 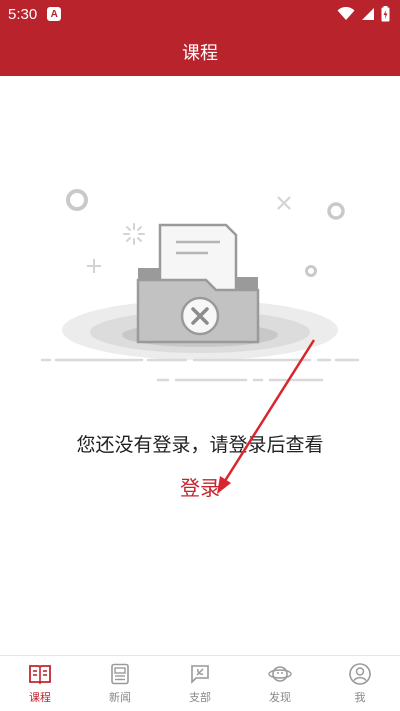 I want to click on status-time: 5:30, so click(x=23, y=14).